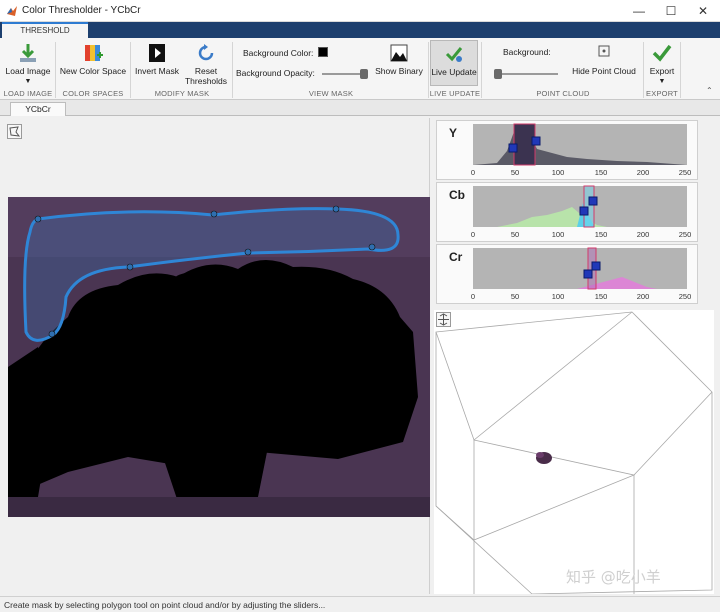 Image resolution: width=720 pixels, height=612 pixels. I want to click on point-cloud-icon, so click(604, 51).